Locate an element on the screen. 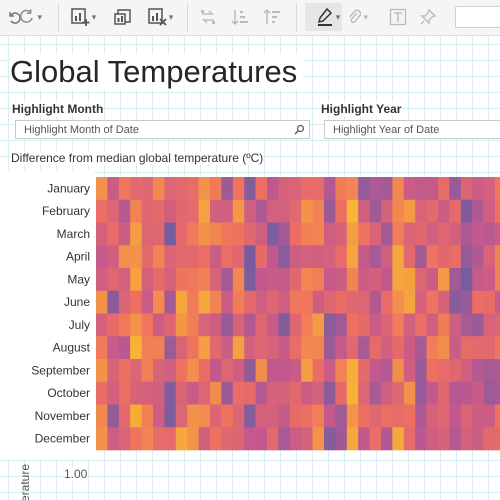  sort-descending-icon is located at coordinates (272, 17).